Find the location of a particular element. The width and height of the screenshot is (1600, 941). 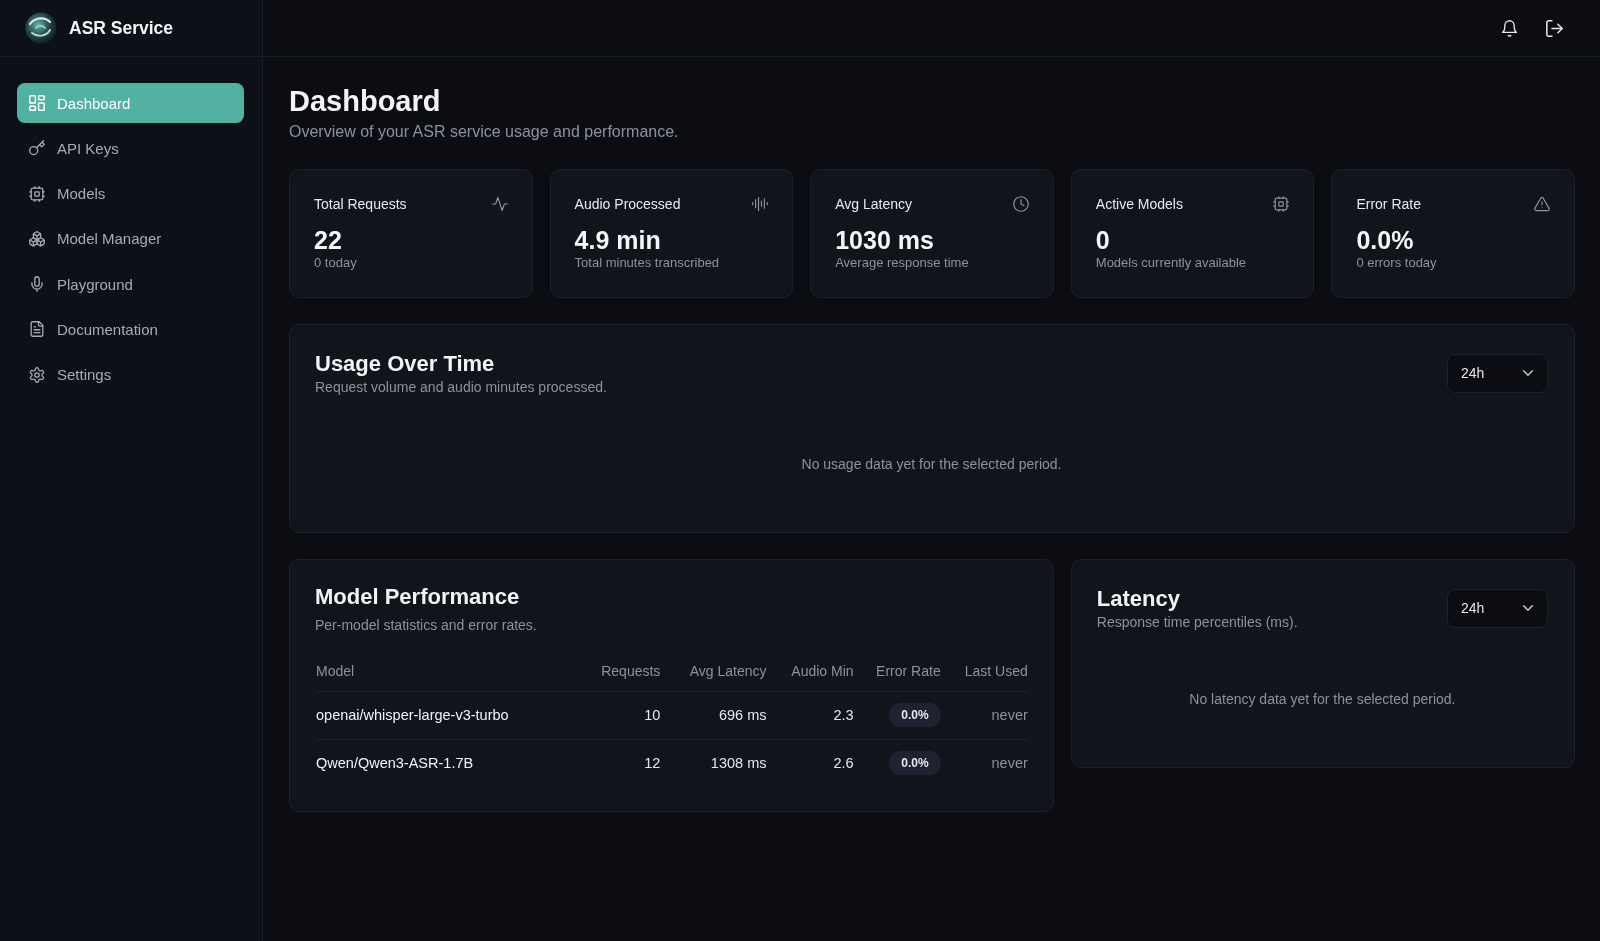

page-title: Dashboard is located at coordinates (365, 101).